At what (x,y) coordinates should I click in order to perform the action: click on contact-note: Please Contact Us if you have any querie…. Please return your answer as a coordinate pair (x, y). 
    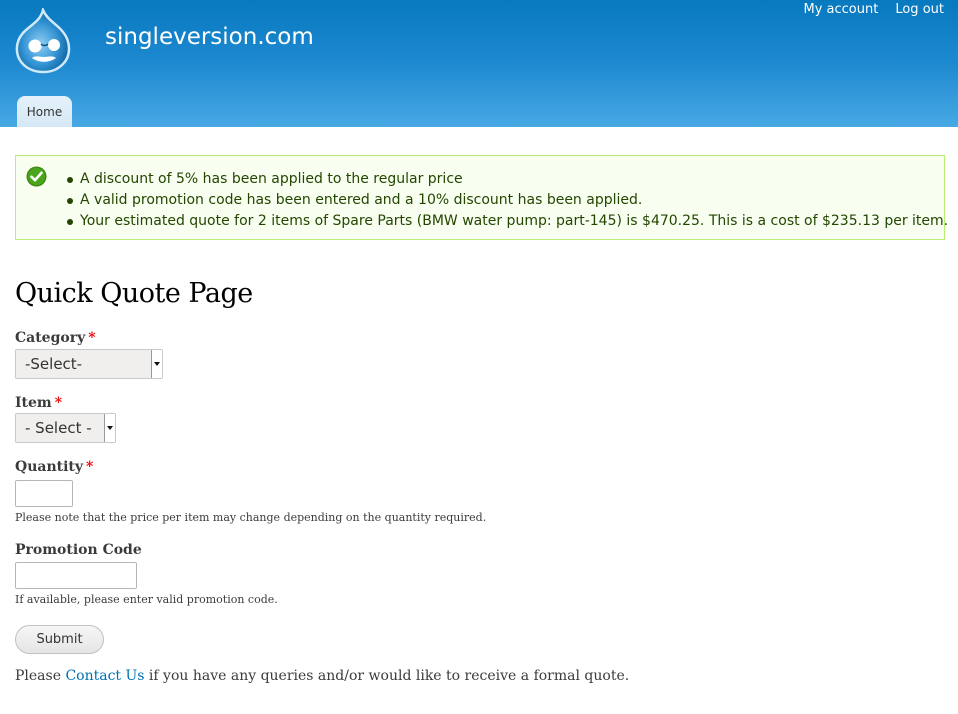
    Looking at the image, I should click on (322, 676).